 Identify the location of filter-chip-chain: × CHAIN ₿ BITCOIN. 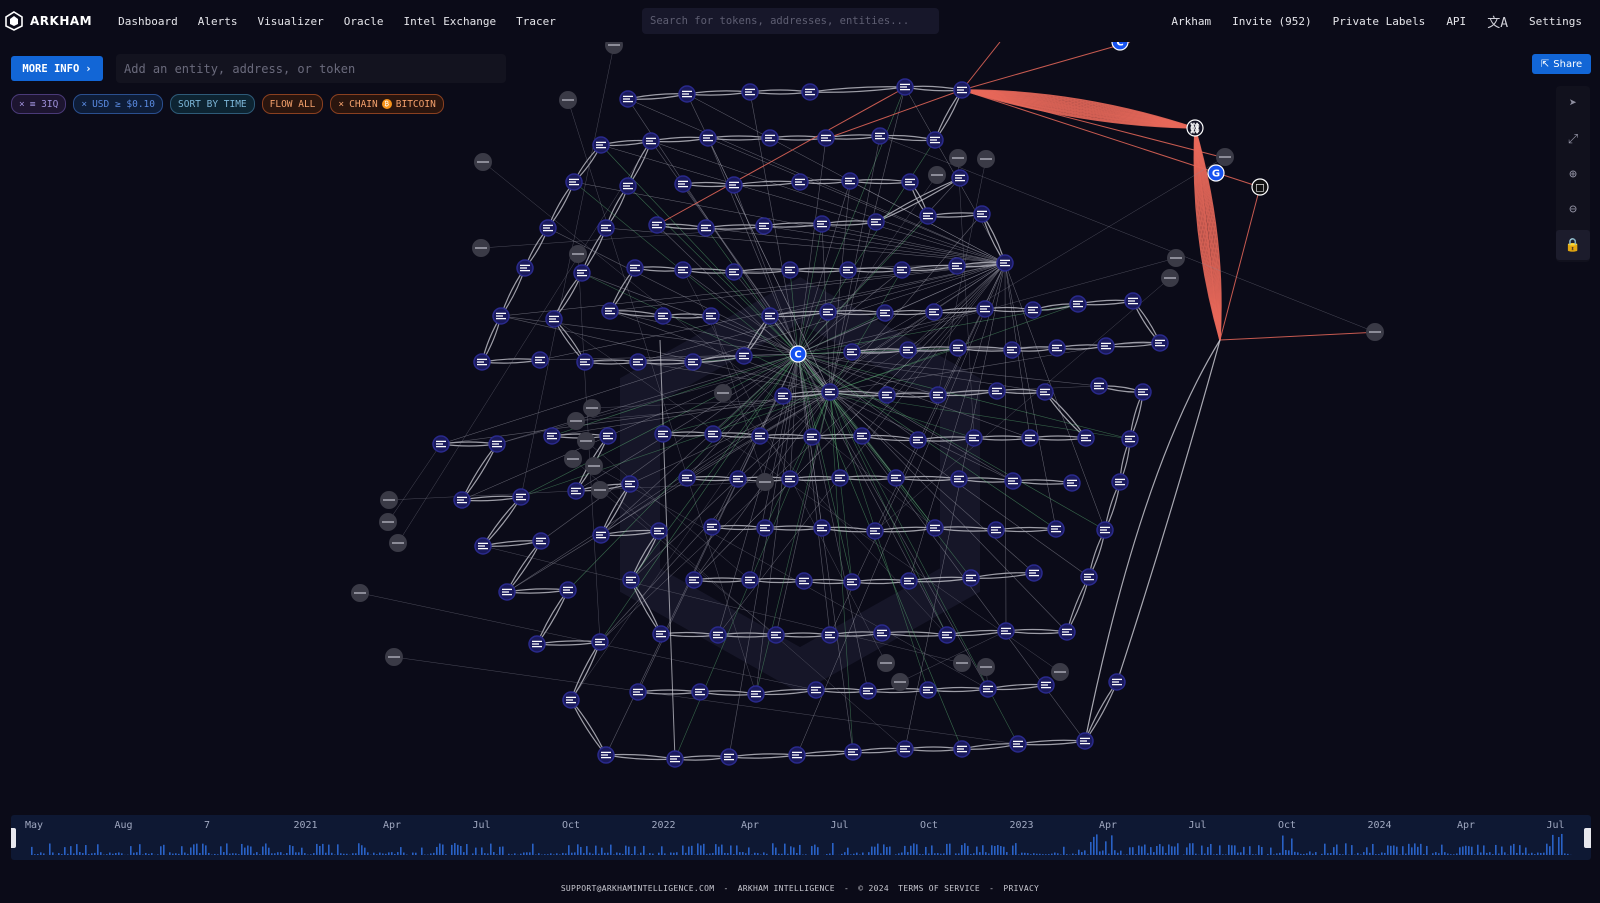
(387, 104).